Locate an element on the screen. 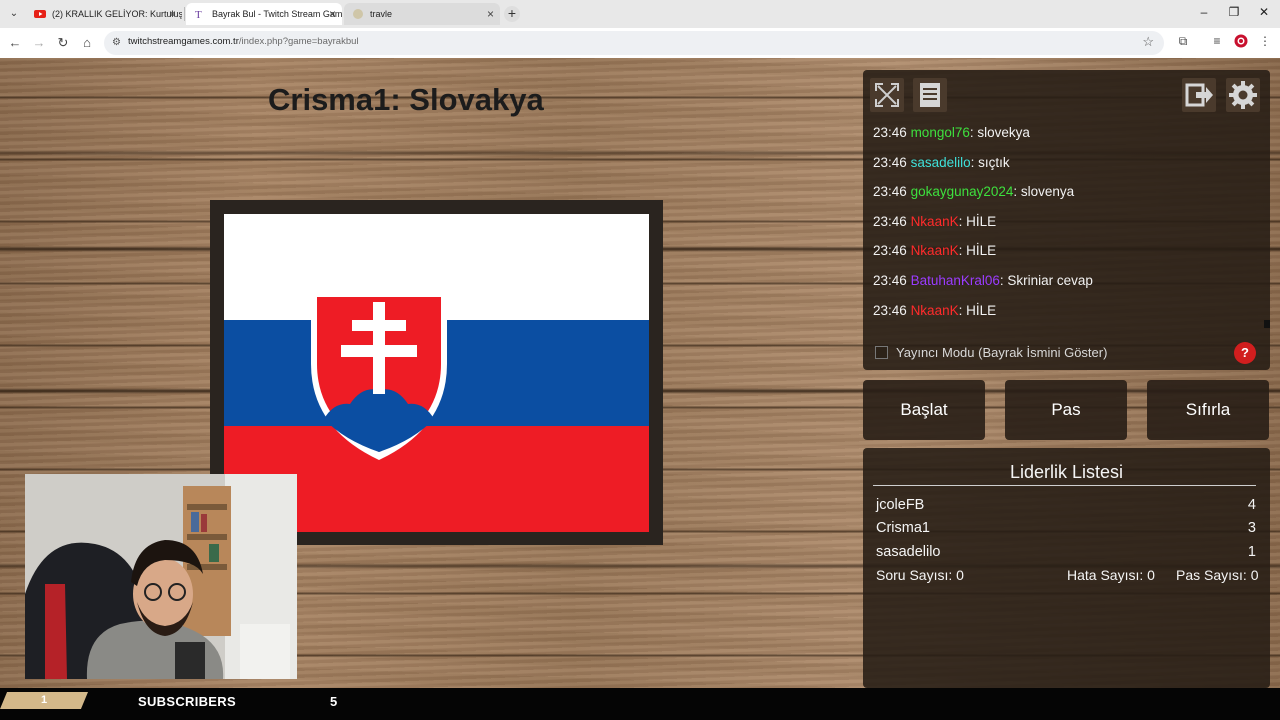  media-controls-icon: ≡ is located at coordinates (1217, 41).